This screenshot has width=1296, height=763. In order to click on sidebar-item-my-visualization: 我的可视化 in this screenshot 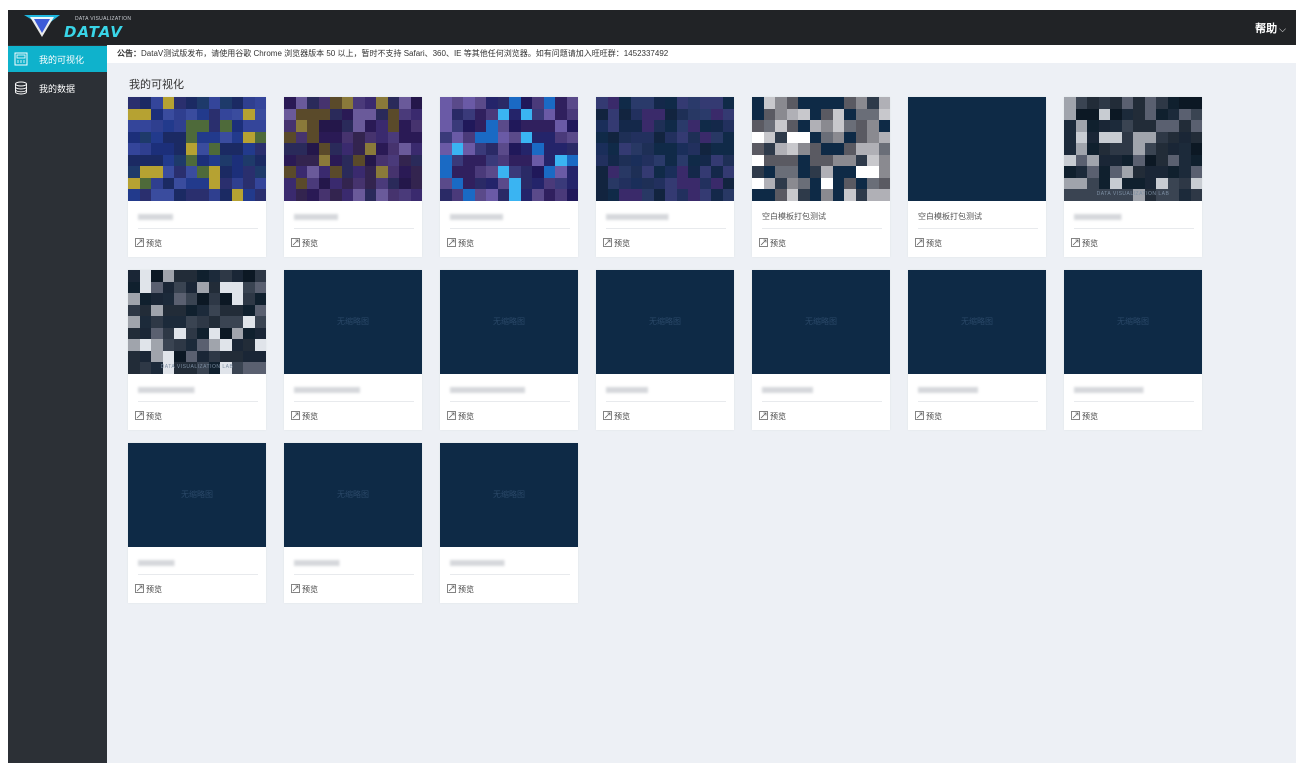, I will do `click(57, 59)`.